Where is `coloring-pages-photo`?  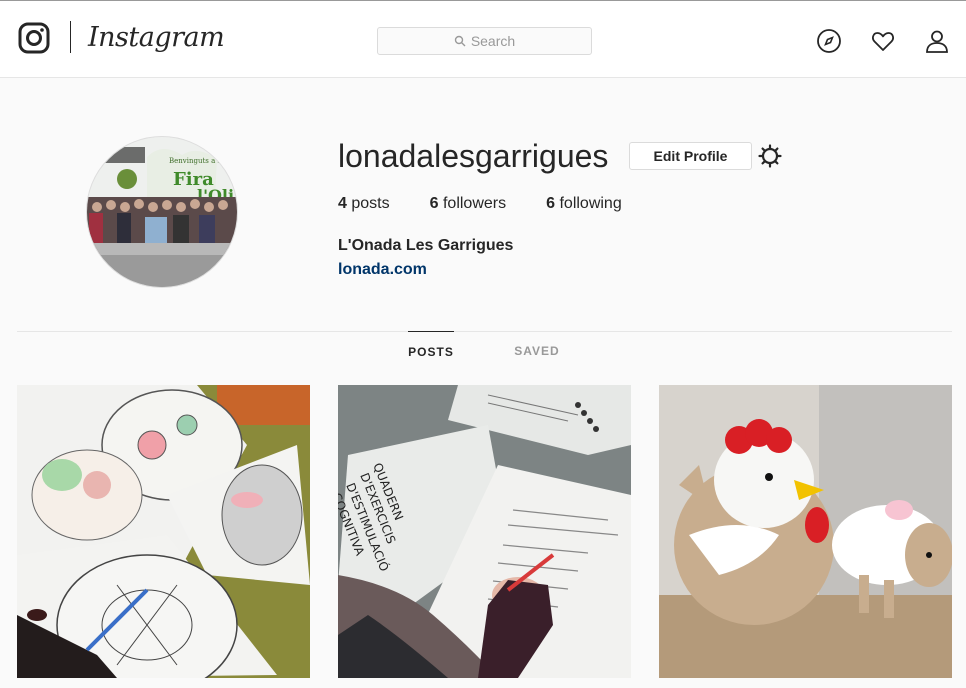
coloring-pages-photo is located at coordinates (163, 531).